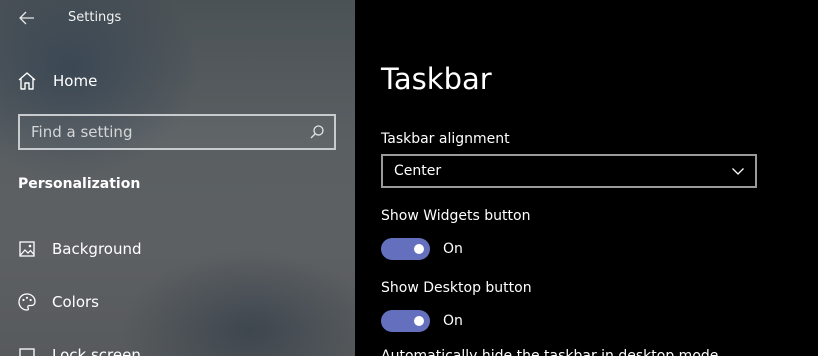 This screenshot has width=818, height=356. What do you see at coordinates (177, 18) in the screenshot?
I see `title-bar: Settings` at bounding box center [177, 18].